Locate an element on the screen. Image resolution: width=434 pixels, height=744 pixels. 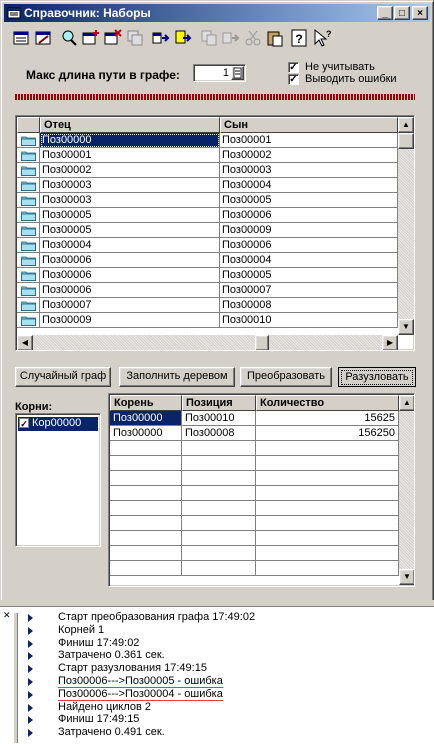
scissors-icon is located at coordinates (253, 38).